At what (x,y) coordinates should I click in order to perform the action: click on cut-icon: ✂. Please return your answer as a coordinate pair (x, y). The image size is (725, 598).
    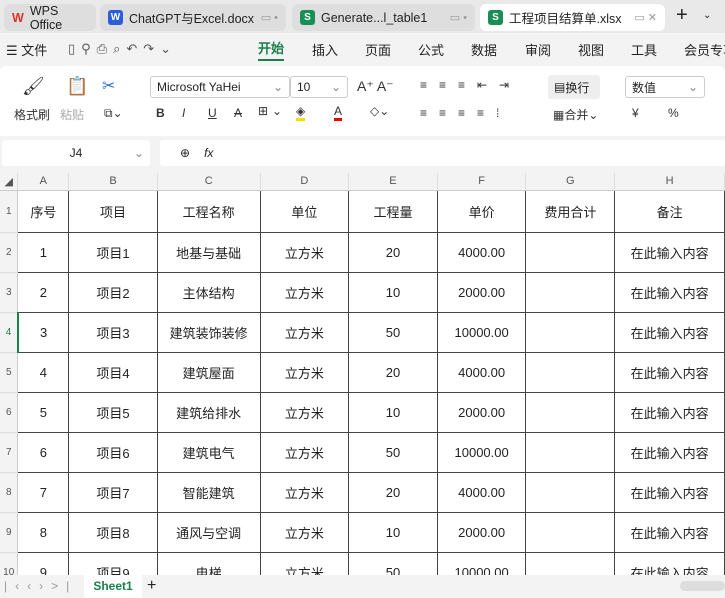
    Looking at the image, I should click on (108, 86).